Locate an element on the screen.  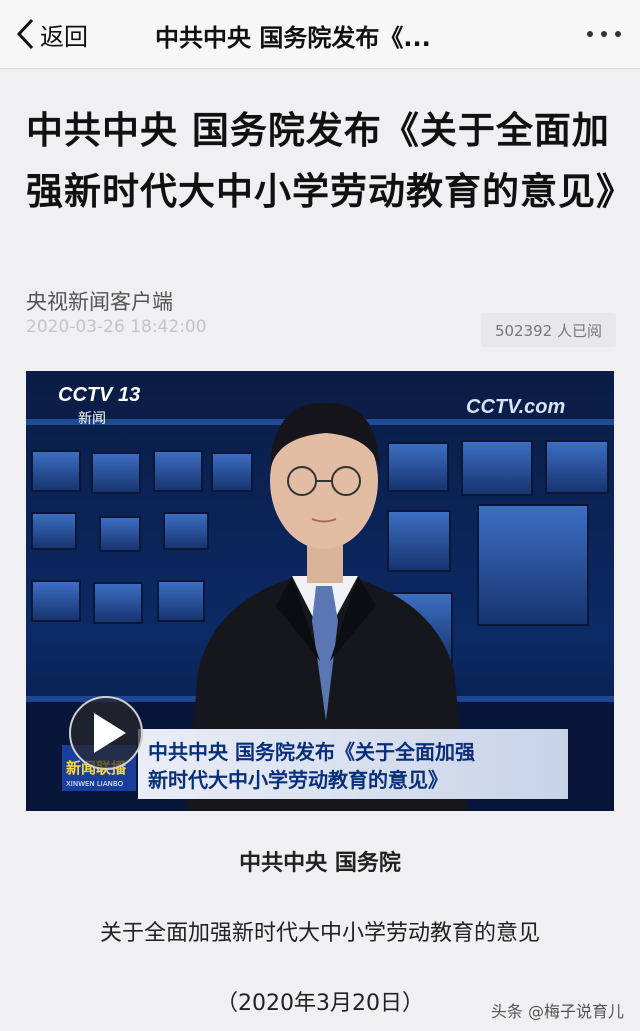
svg-text: 新闻 is located at coordinates (92, 419).